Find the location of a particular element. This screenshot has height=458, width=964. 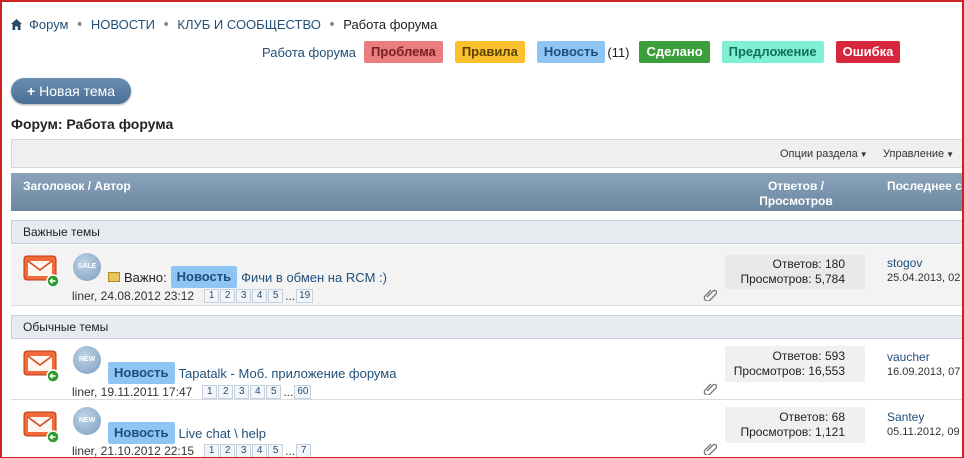

sticky-icon is located at coordinates (114, 277).